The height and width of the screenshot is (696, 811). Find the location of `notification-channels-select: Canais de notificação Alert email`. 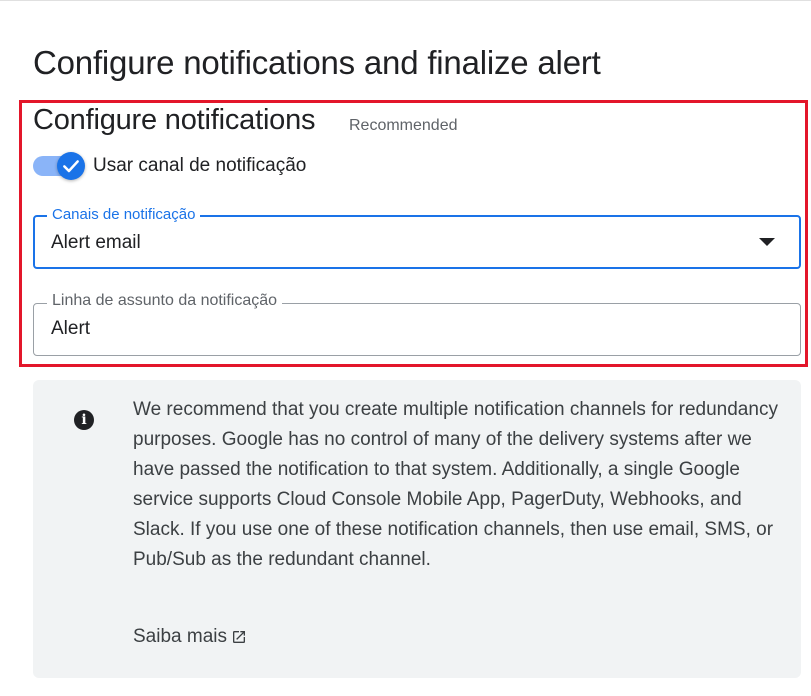

notification-channels-select: Canais de notificação Alert email is located at coordinates (417, 237).